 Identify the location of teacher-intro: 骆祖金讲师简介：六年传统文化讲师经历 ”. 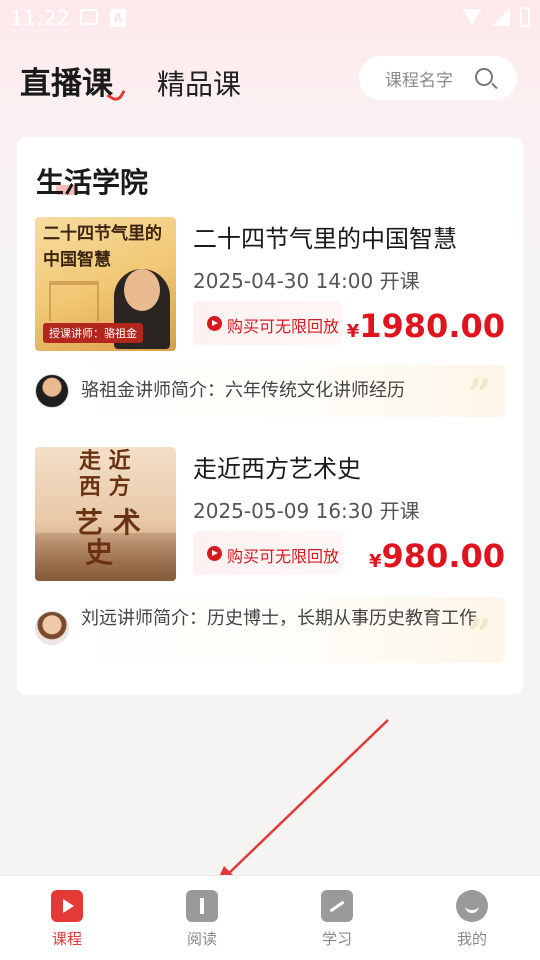
(270, 391).